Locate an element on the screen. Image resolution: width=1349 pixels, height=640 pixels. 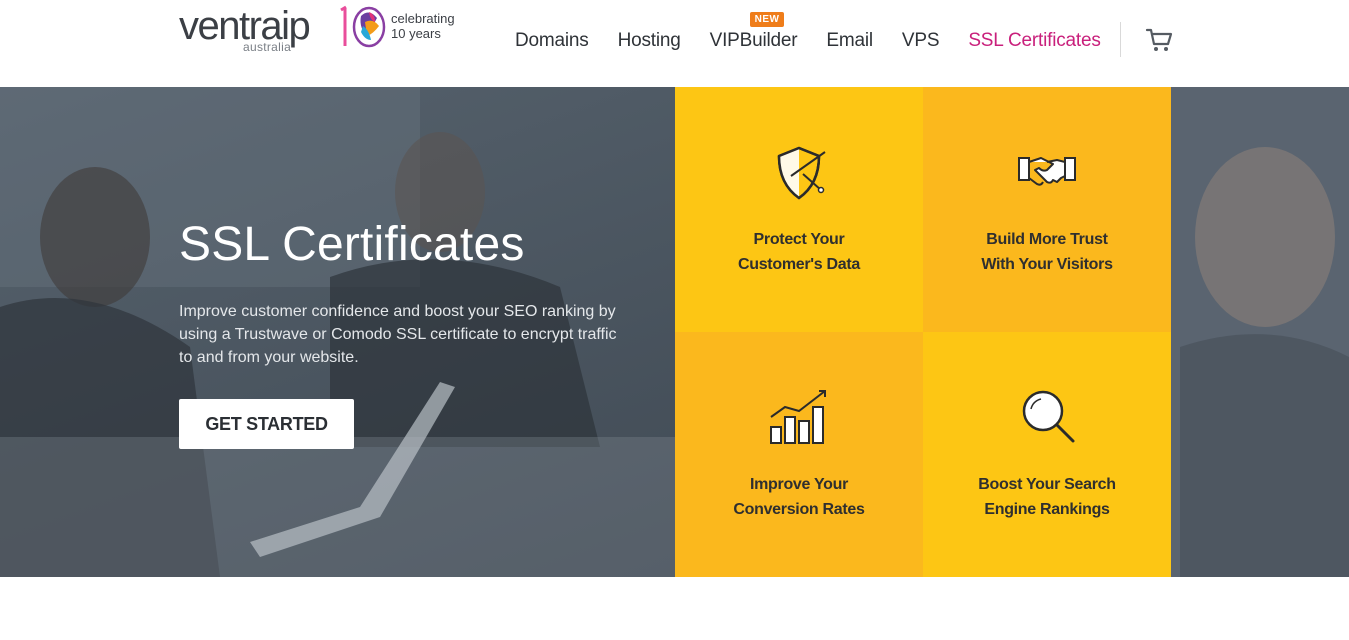
feature-line-2: With Your Visitors is located at coordinates (1047, 264).